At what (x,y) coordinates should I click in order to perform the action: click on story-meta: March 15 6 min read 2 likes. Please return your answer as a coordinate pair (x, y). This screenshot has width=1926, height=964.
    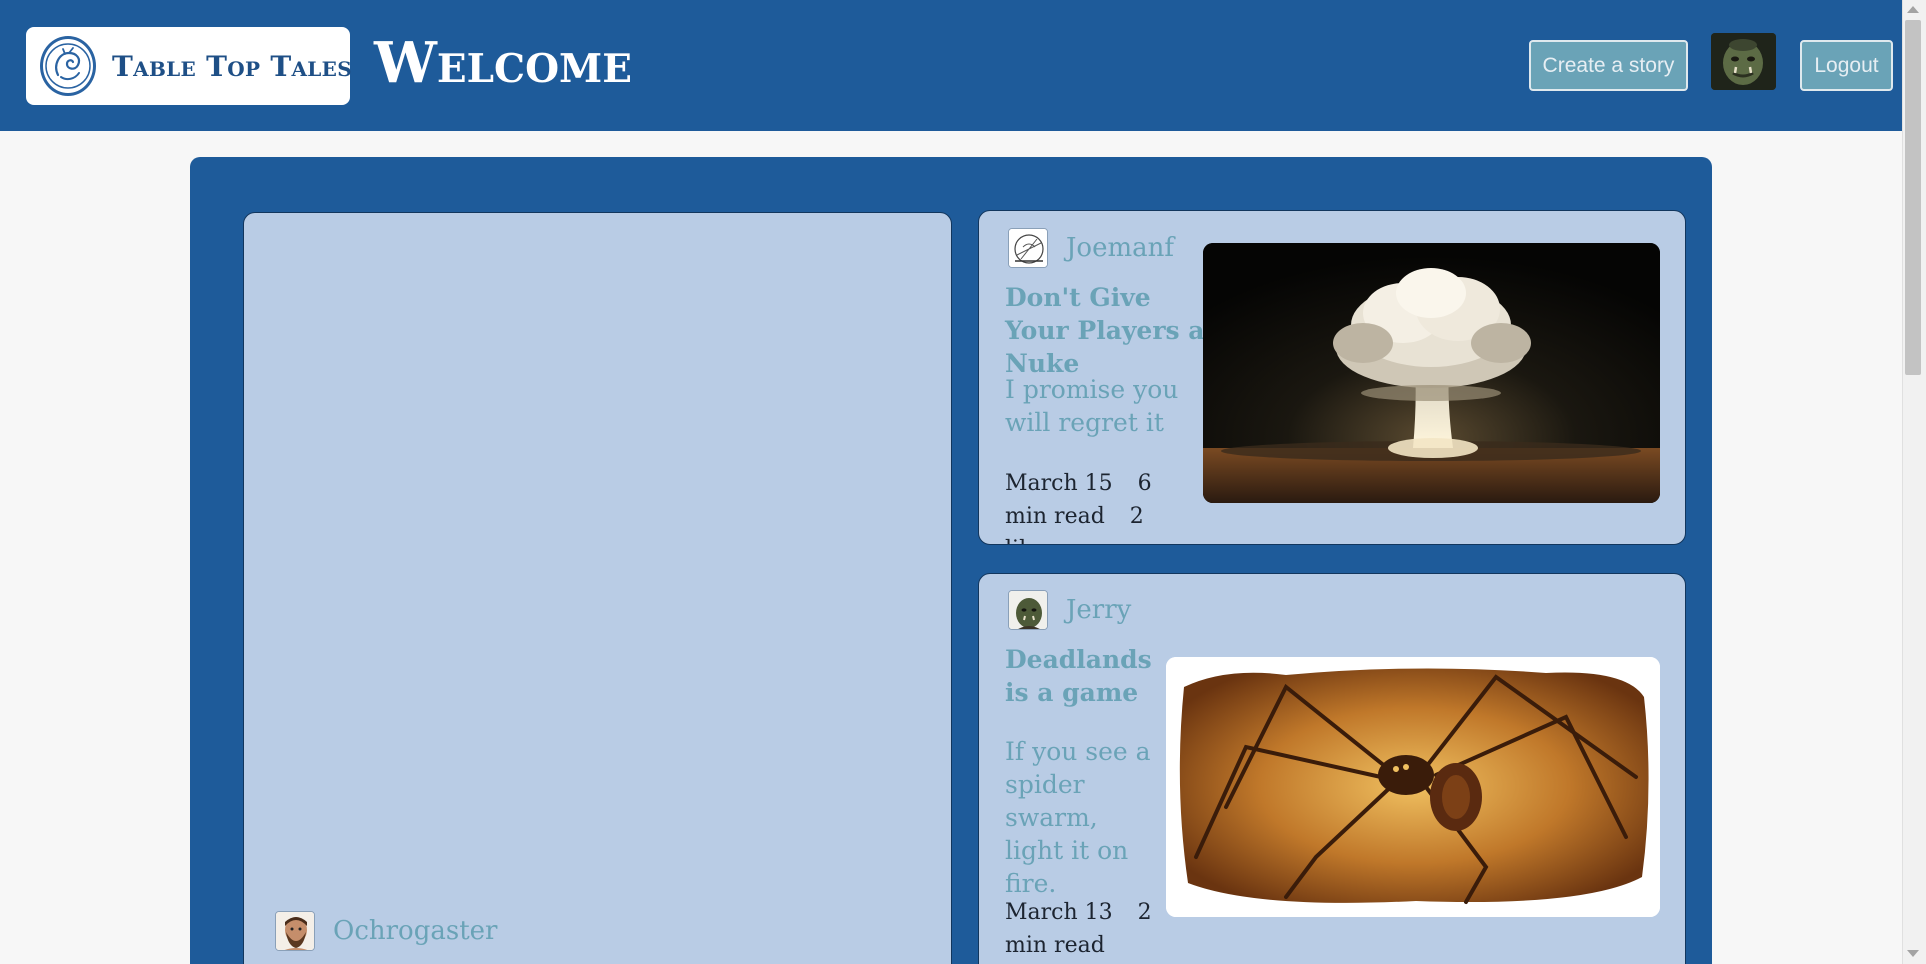
    Looking at the image, I should click on (1100, 505).